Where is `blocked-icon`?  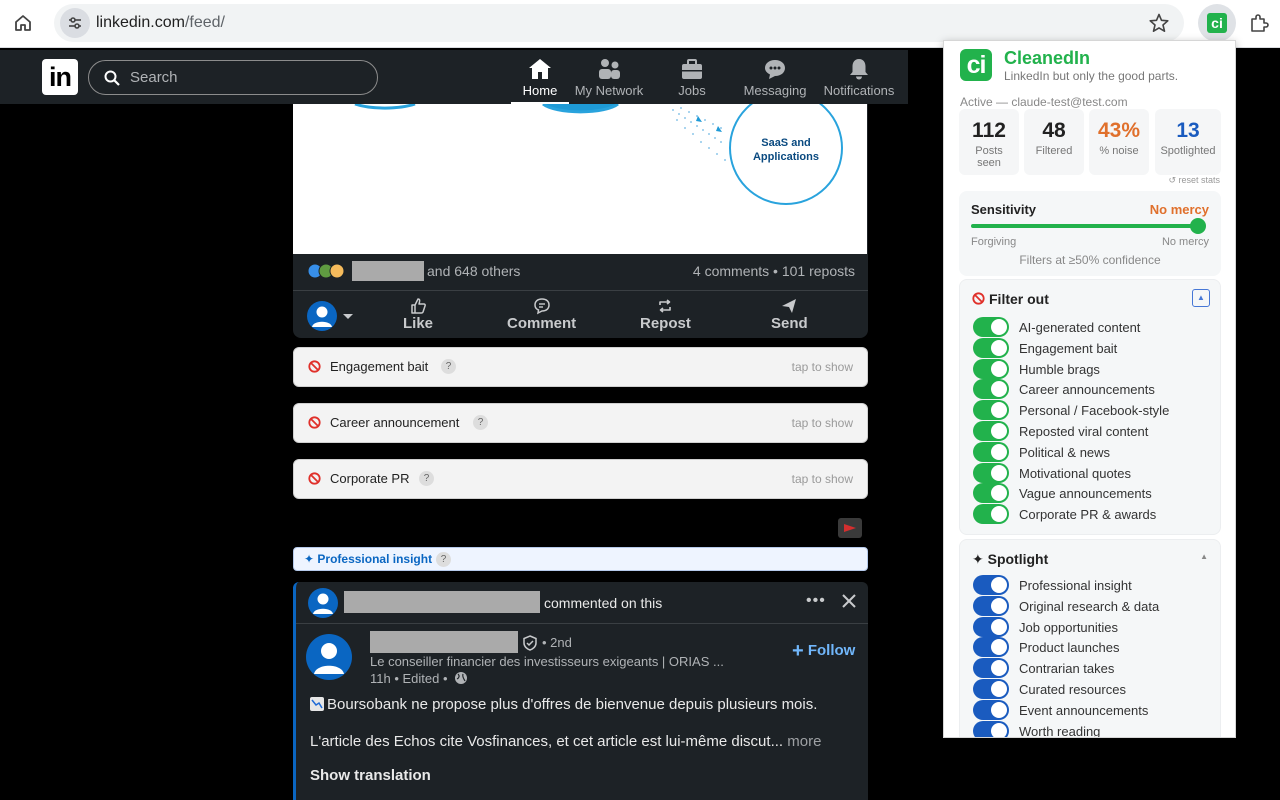 blocked-icon is located at coordinates (314, 422).